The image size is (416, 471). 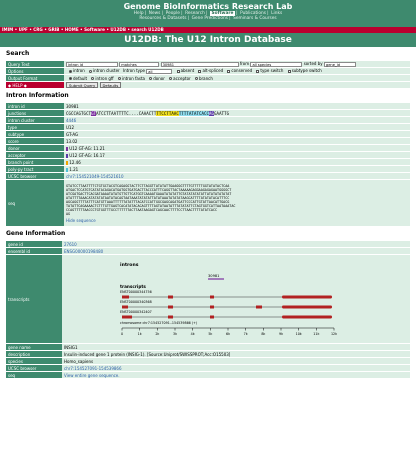 I want to click on species-select: all species, so click(x=276, y=64).